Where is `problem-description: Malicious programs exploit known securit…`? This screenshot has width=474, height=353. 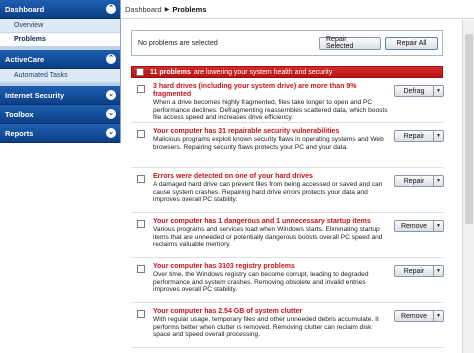 problem-description: Malicious programs exploit known securit… is located at coordinates (268, 143).